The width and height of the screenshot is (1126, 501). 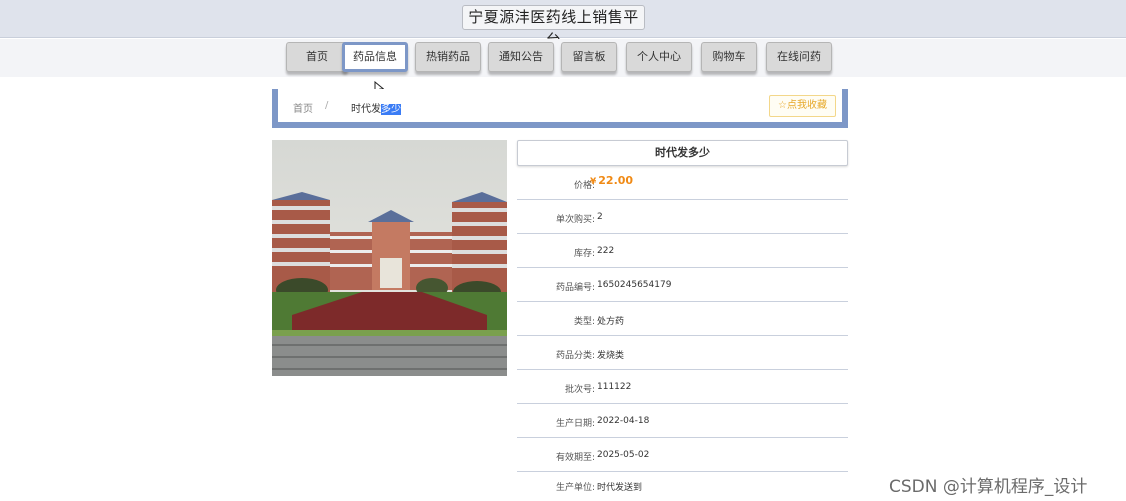 I want to click on detail-row: 生产单位: 时代发送到, so click(x=682, y=484).